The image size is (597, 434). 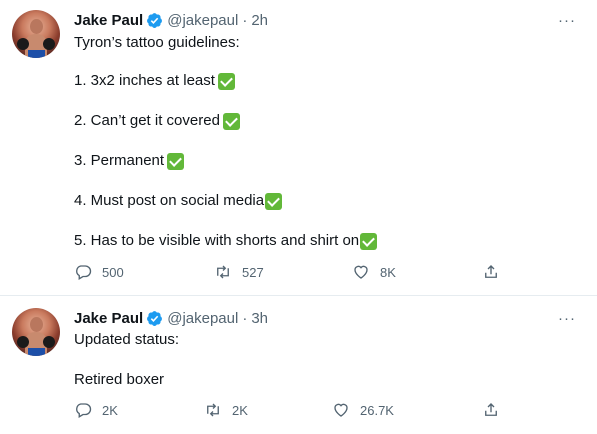 I want to click on timestamp: 2h, so click(x=259, y=20).